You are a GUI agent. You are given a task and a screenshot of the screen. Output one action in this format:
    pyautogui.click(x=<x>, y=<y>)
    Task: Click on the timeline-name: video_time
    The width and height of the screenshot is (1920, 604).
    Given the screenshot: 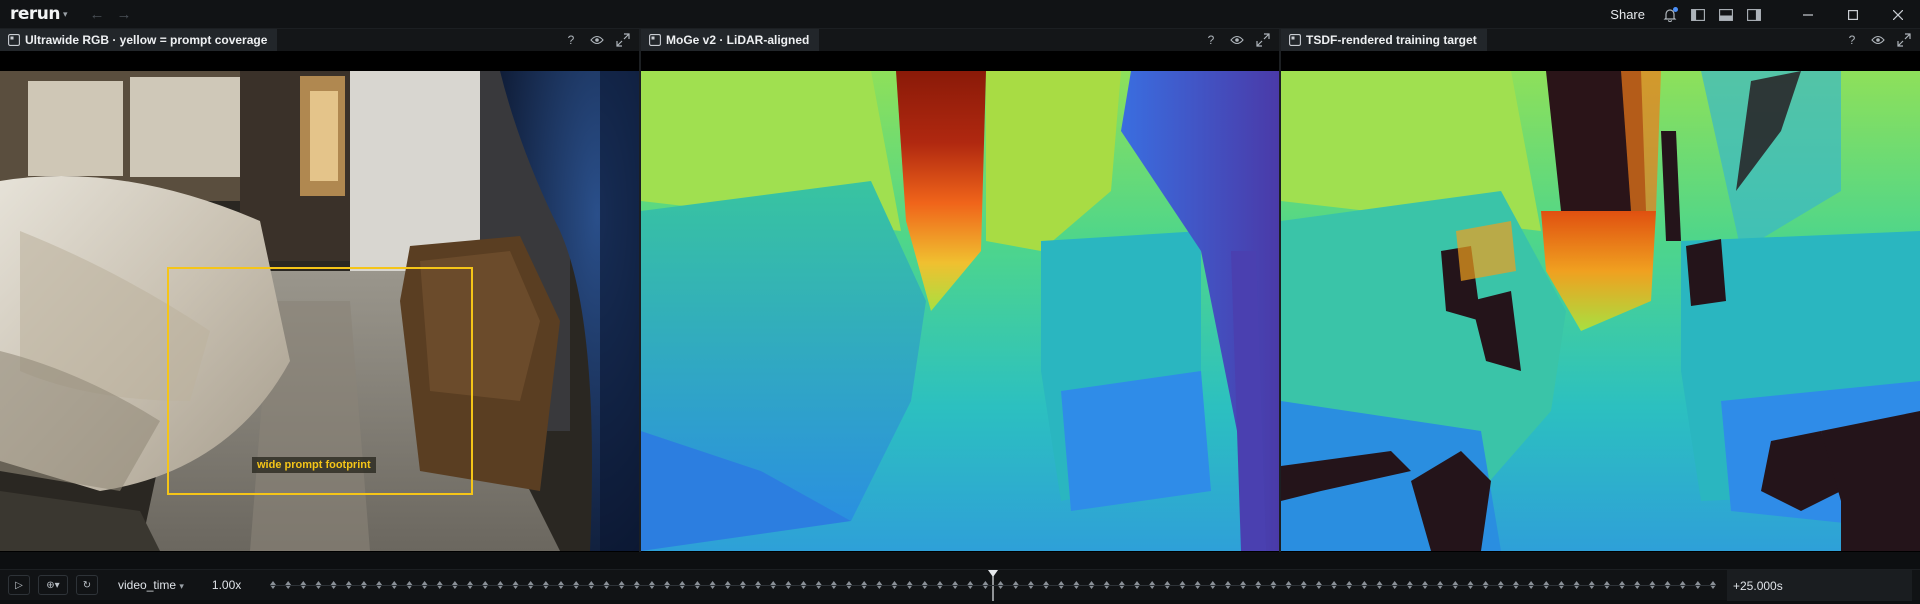 What is the action you would take?
    pyautogui.click(x=147, y=585)
    